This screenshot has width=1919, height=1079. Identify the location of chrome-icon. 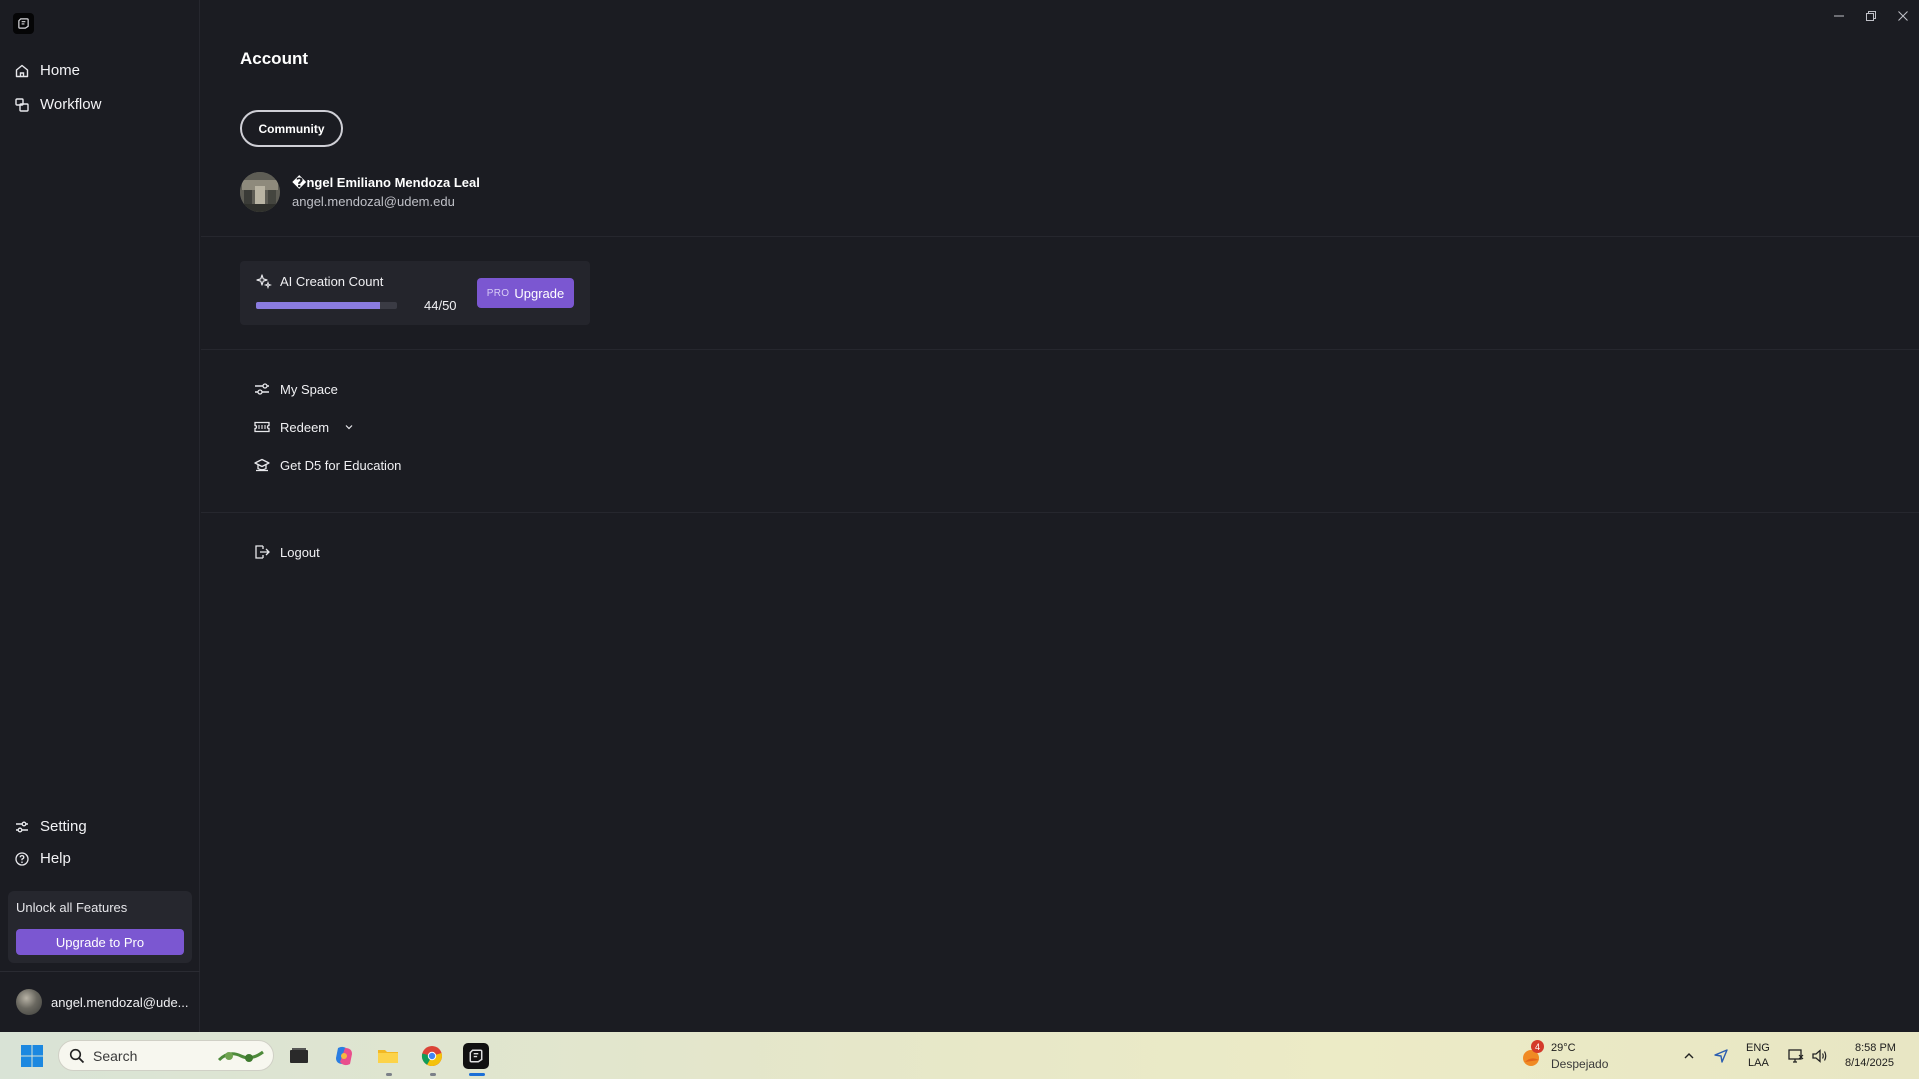
(431, 1056).